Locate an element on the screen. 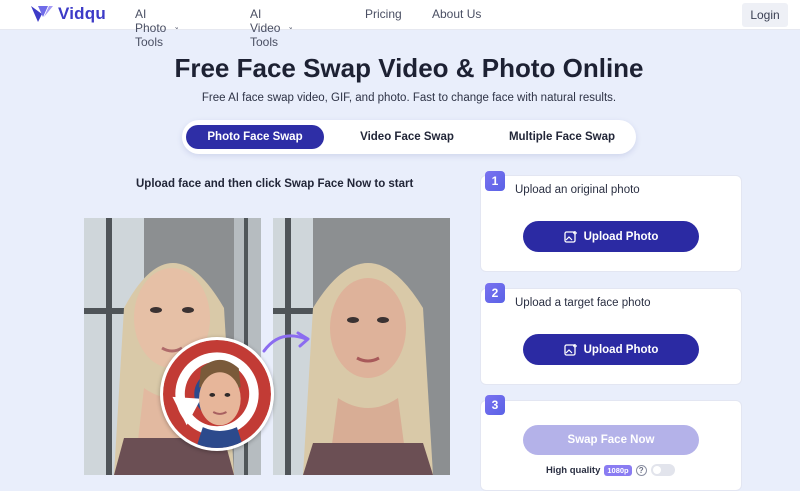 The width and height of the screenshot is (800, 491). step-2-label: Upload a target face photo is located at coordinates (583, 303).